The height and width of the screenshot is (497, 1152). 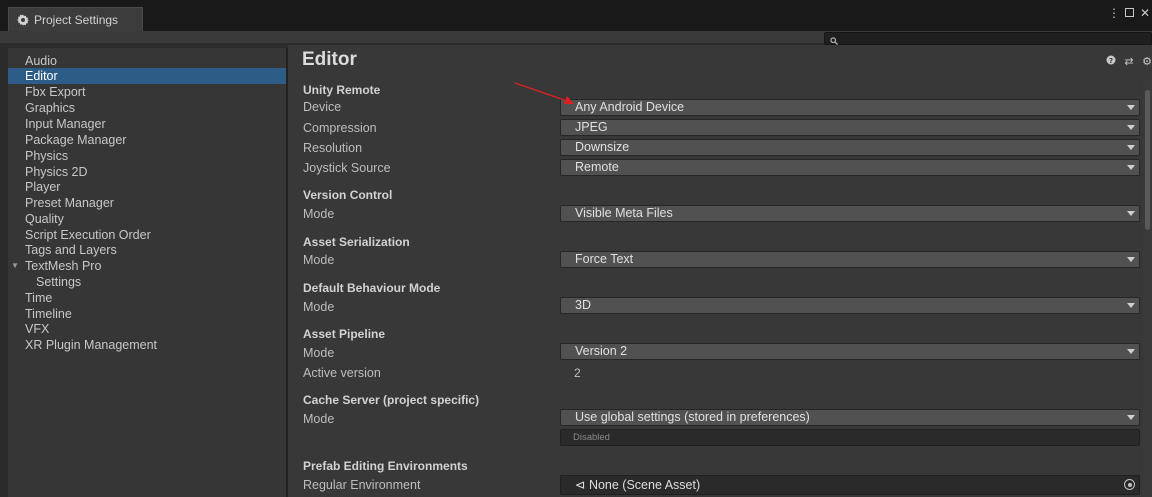 What do you see at coordinates (319, 353) in the screenshot?
I see `pipeline-mode-label: Mode` at bounding box center [319, 353].